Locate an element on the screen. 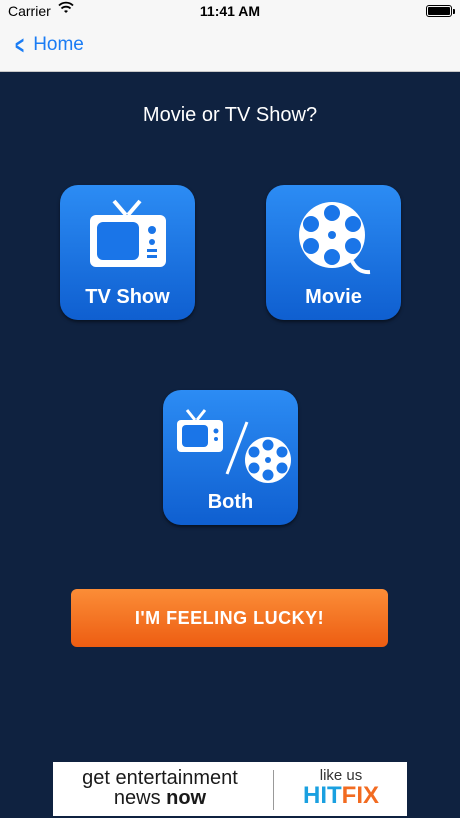 The image size is (460, 818). ad-brand-block: like us HITFIX is located at coordinates (341, 788).